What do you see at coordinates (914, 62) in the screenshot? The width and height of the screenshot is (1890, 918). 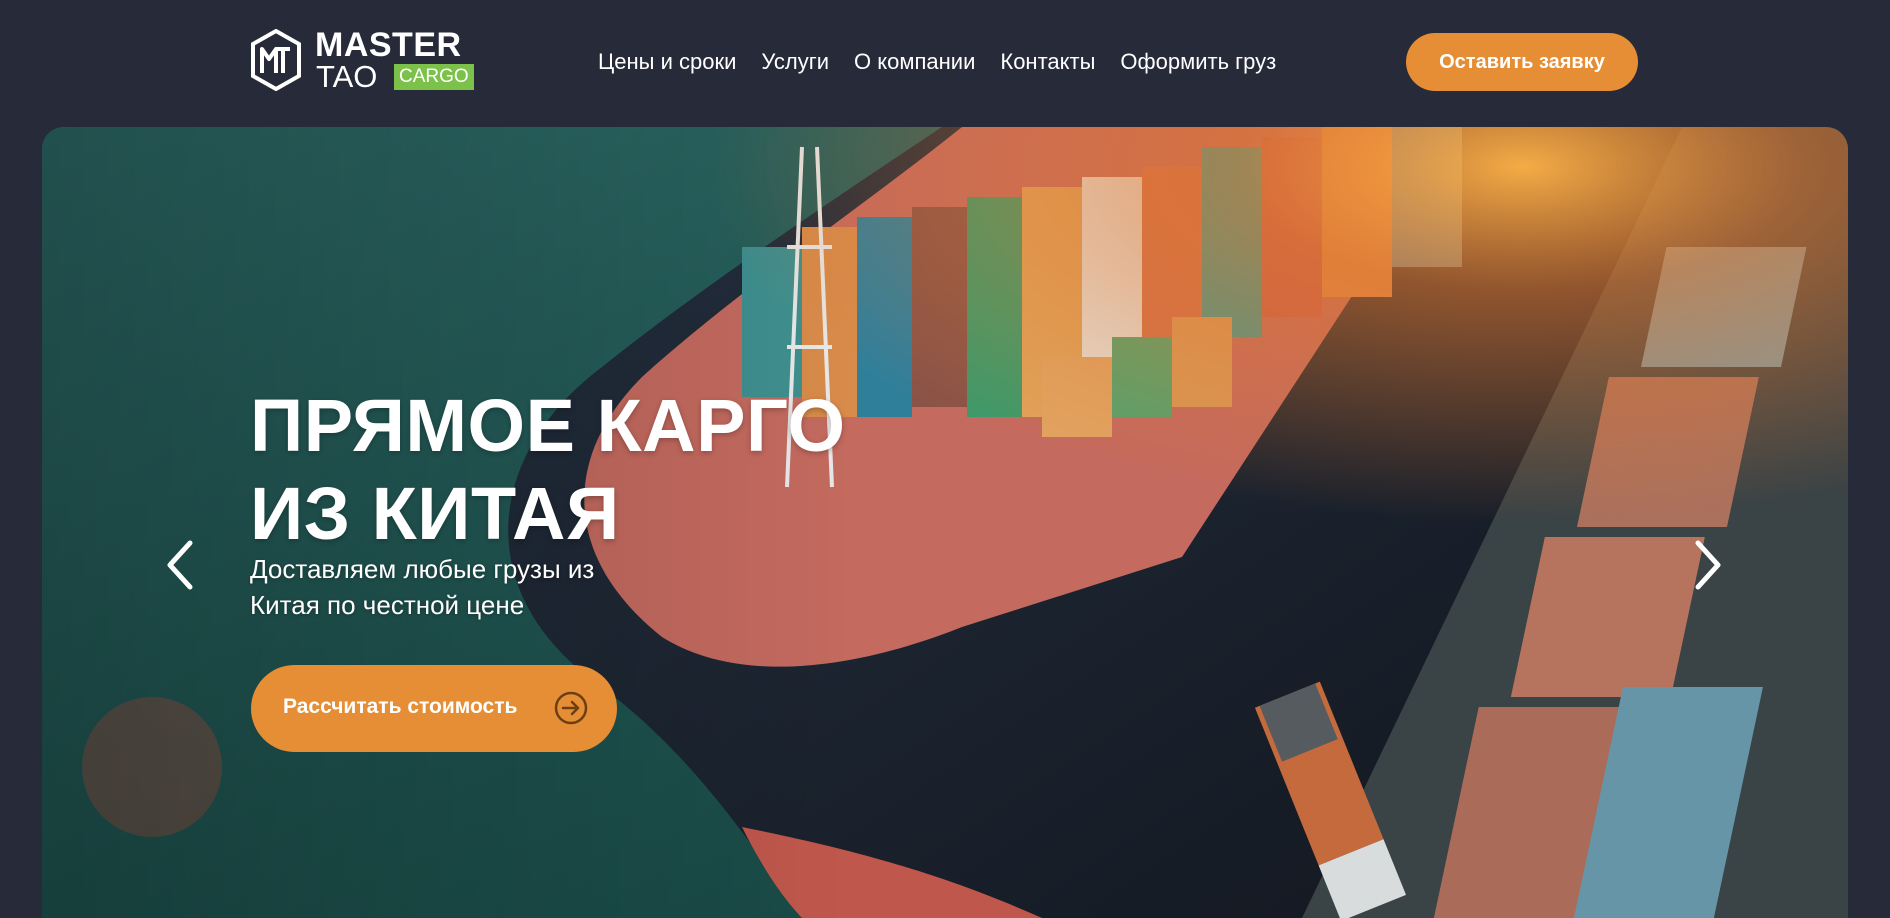 I see `nav-link-about: О компании` at bounding box center [914, 62].